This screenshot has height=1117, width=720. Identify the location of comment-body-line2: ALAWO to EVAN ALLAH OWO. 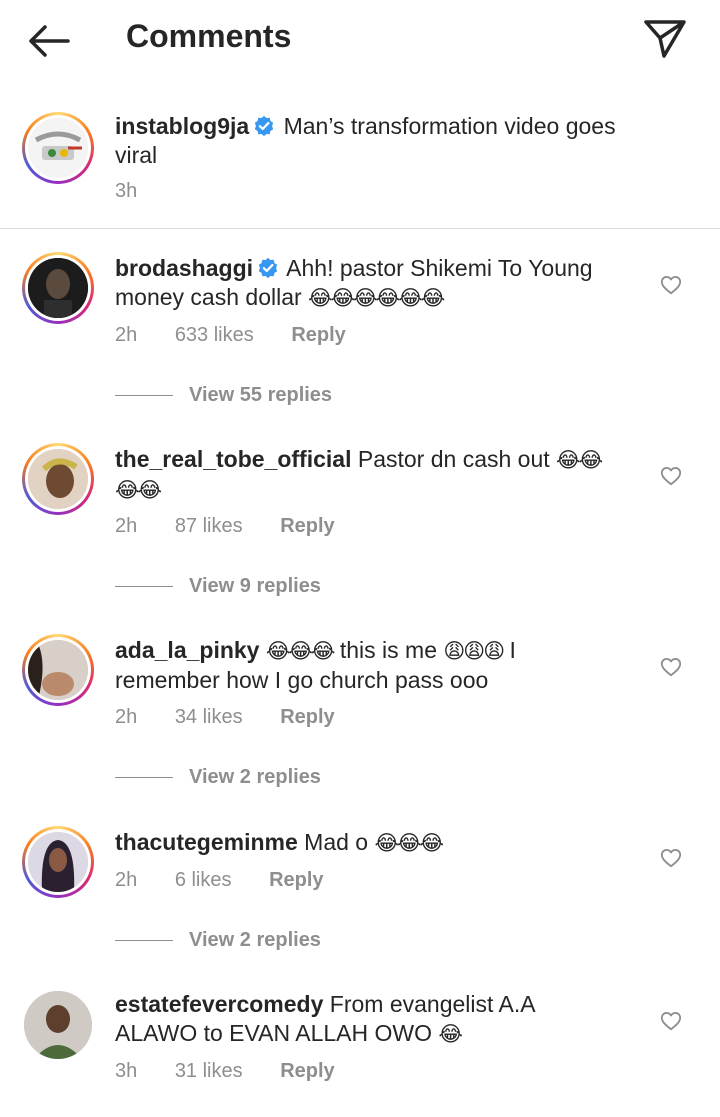
(273, 1033).